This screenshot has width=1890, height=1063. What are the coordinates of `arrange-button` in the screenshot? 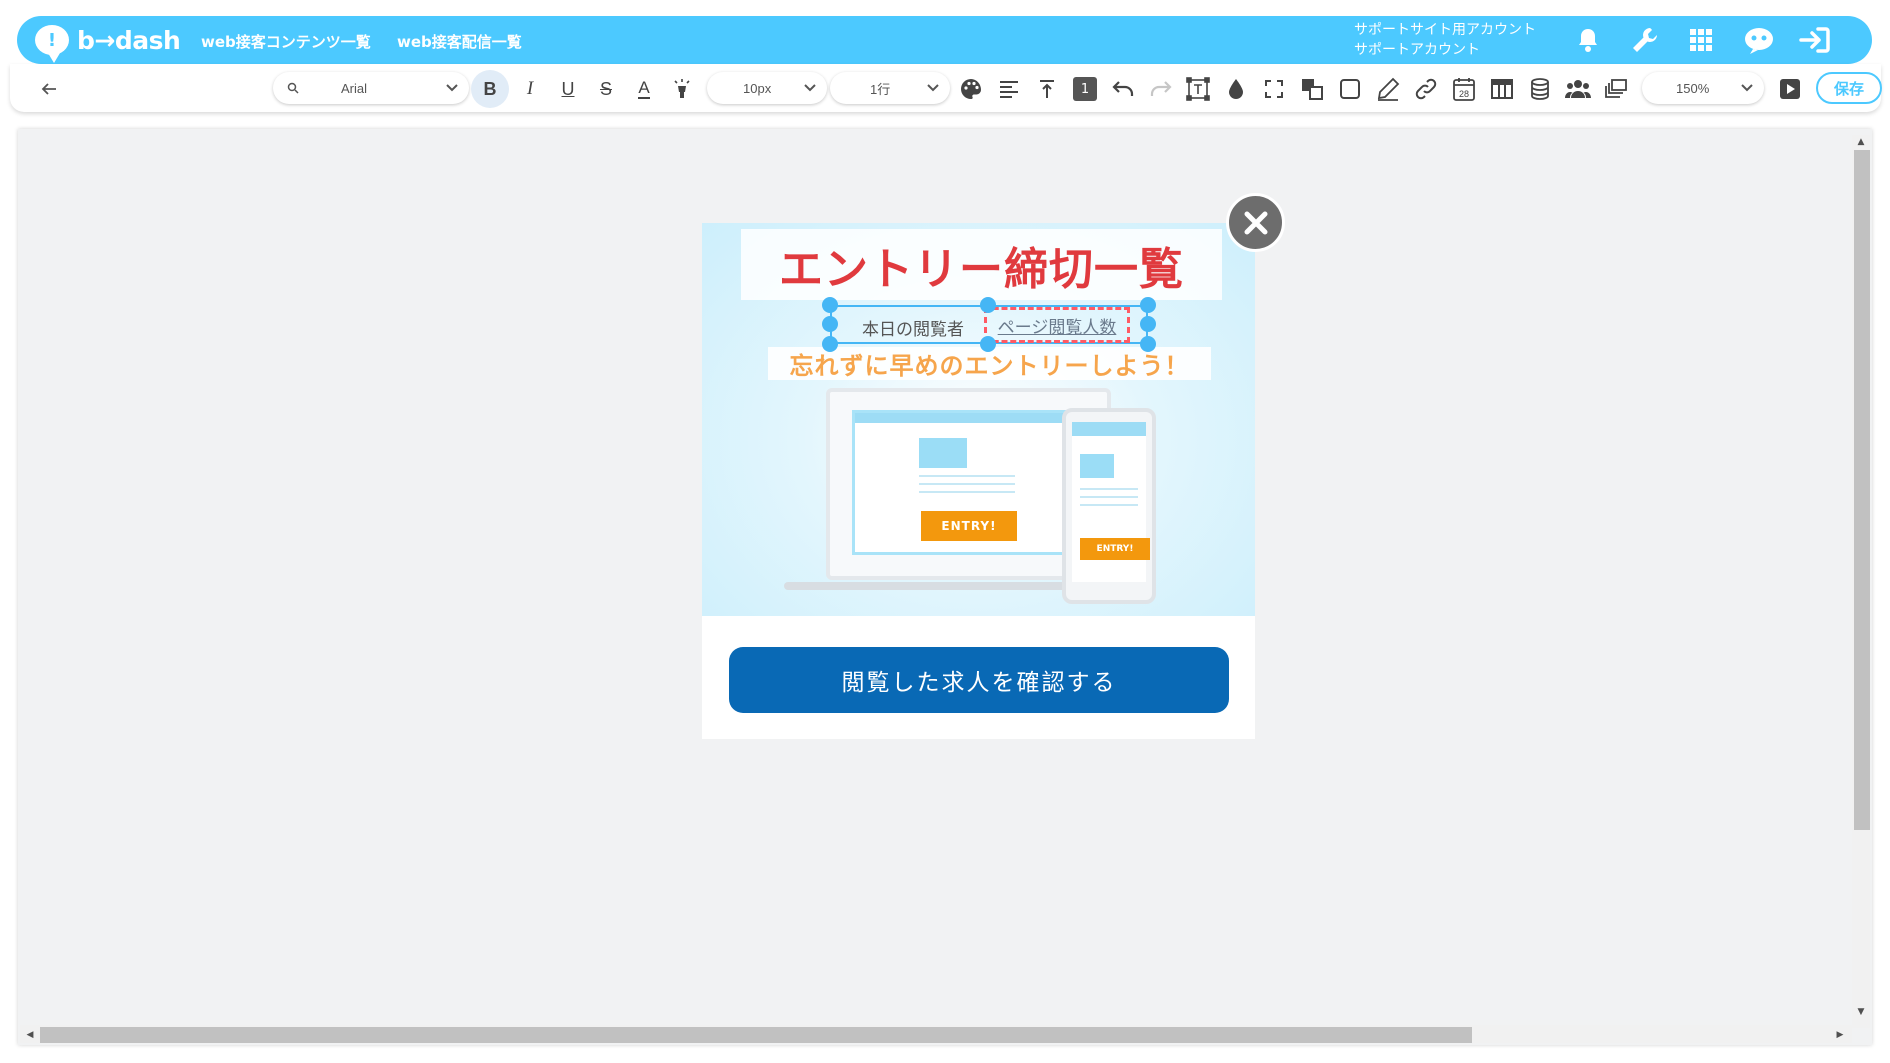 It's located at (1312, 89).